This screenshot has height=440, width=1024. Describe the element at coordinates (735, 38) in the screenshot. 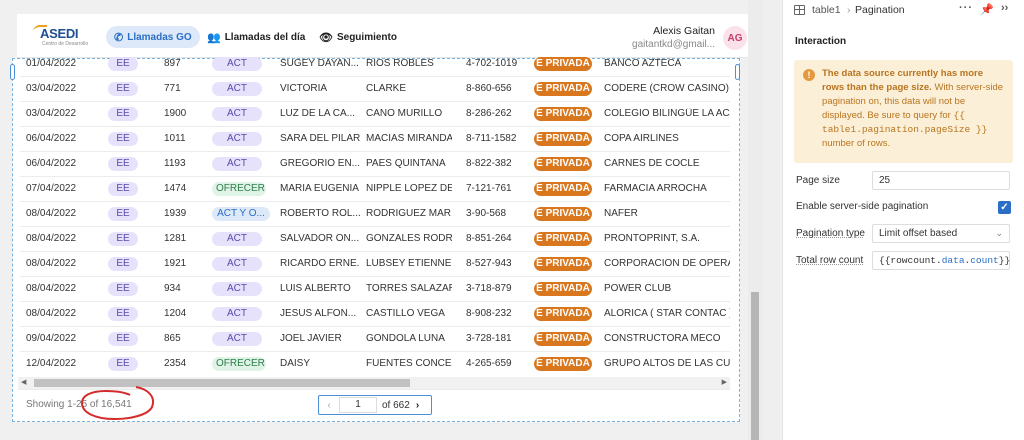

I see `avatar: AG` at that location.